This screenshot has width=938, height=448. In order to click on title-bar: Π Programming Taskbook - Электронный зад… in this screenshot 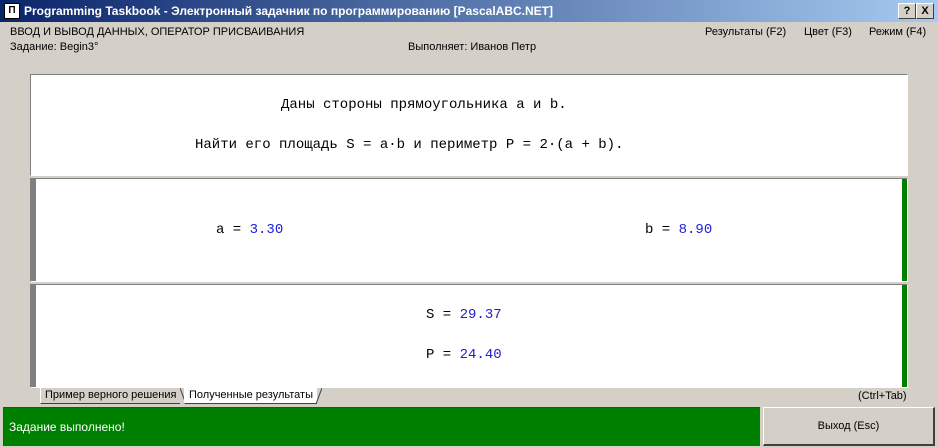, I will do `click(469, 11)`.